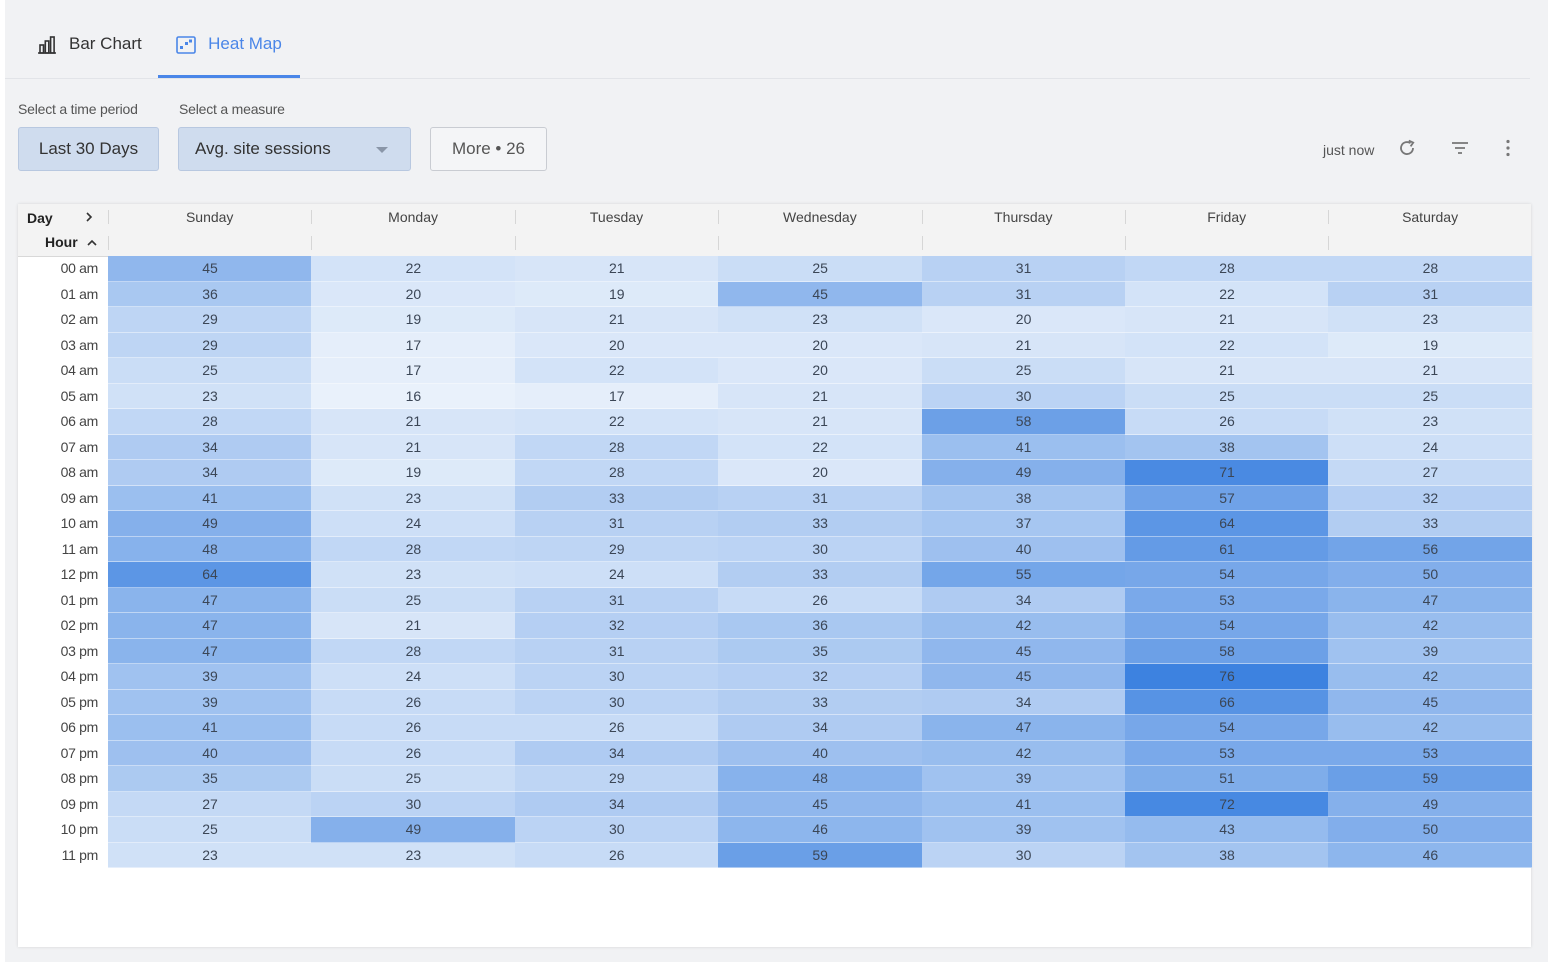 The image size is (1554, 962). I want to click on heatmap-cell: 32, so click(616, 626).